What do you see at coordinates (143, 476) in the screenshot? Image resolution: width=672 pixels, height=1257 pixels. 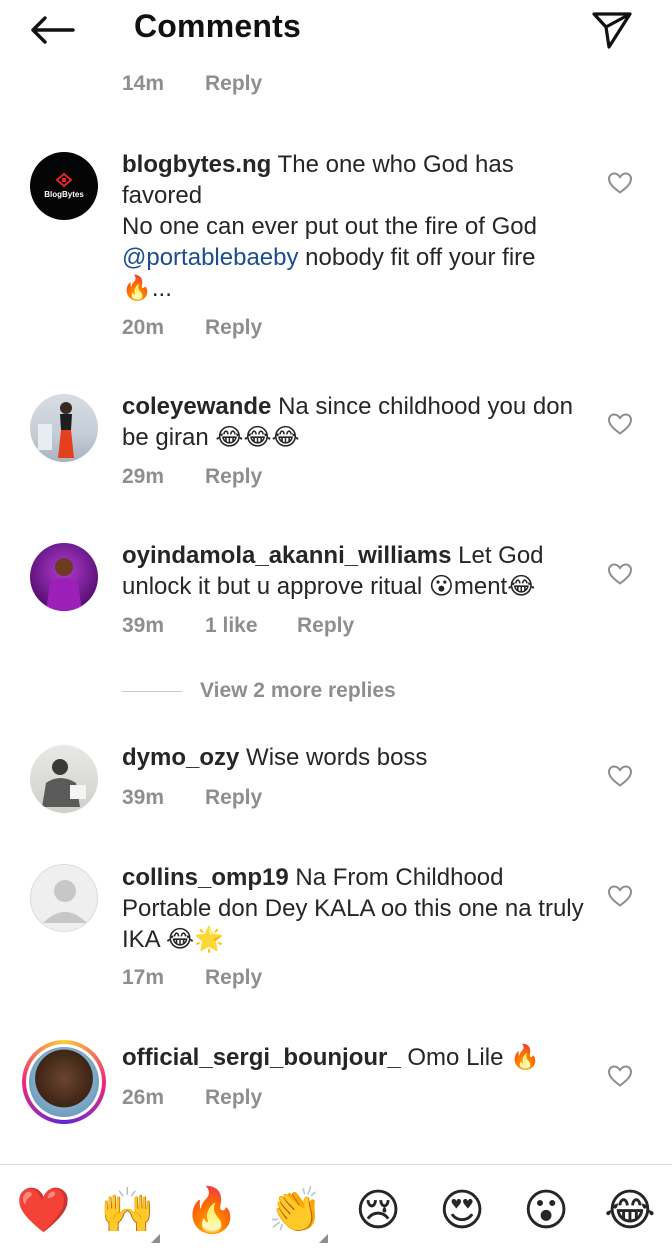 I see `comment-time: 29m` at bounding box center [143, 476].